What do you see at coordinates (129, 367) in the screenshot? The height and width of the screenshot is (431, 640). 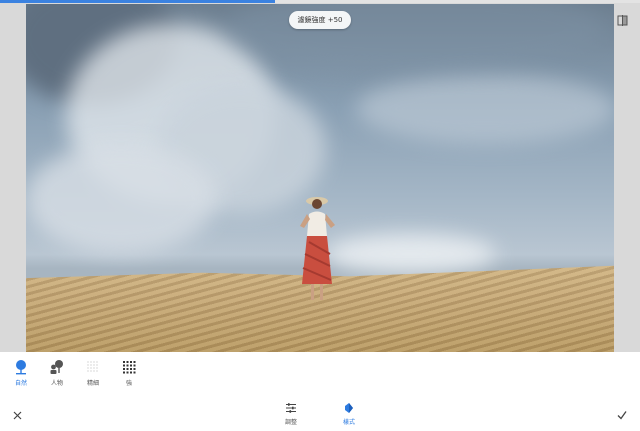 I see `strong-icon` at bounding box center [129, 367].